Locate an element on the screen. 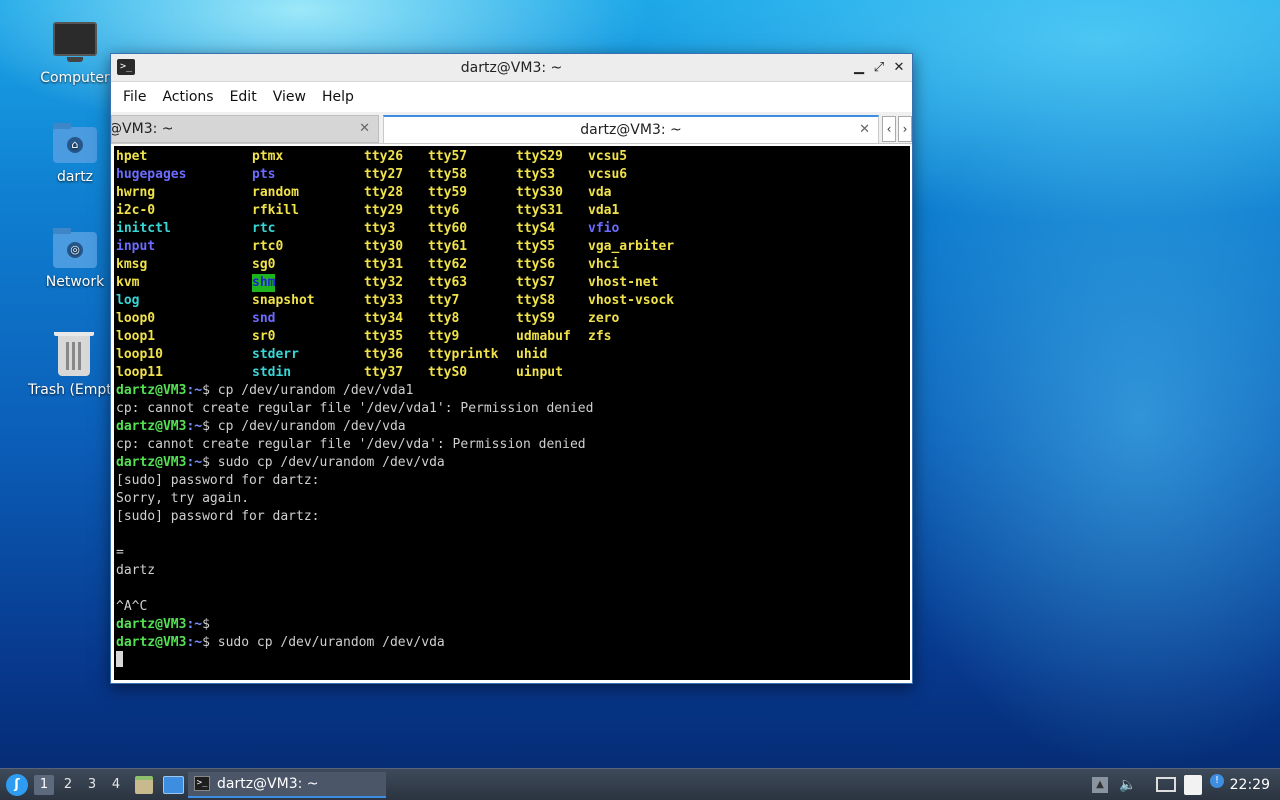 This screenshot has width=1280, height=800. menu-edit: Edit is located at coordinates (243, 97).